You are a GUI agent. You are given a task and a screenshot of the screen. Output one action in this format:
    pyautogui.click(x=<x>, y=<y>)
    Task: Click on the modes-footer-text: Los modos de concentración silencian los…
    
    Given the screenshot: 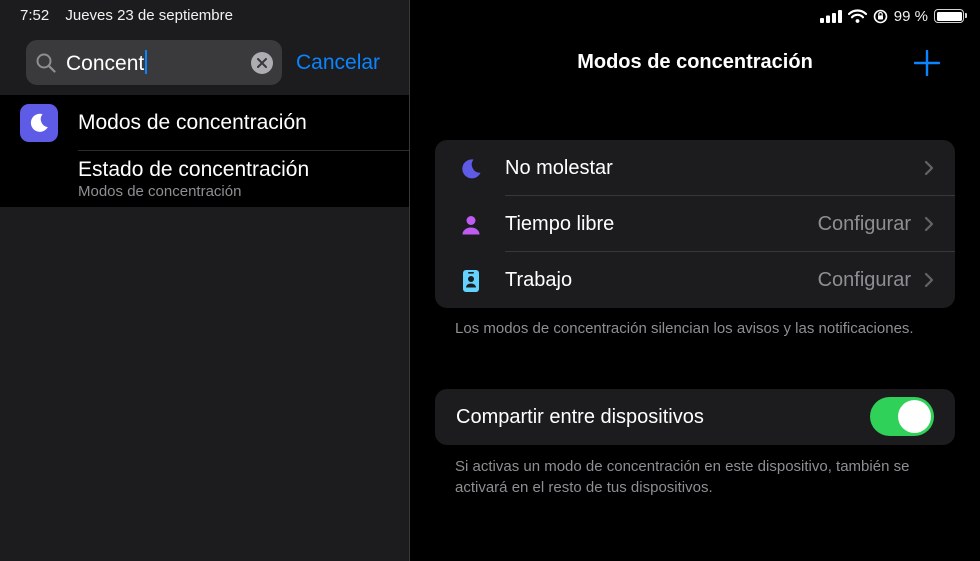 What is the action you would take?
    pyautogui.click(x=684, y=328)
    